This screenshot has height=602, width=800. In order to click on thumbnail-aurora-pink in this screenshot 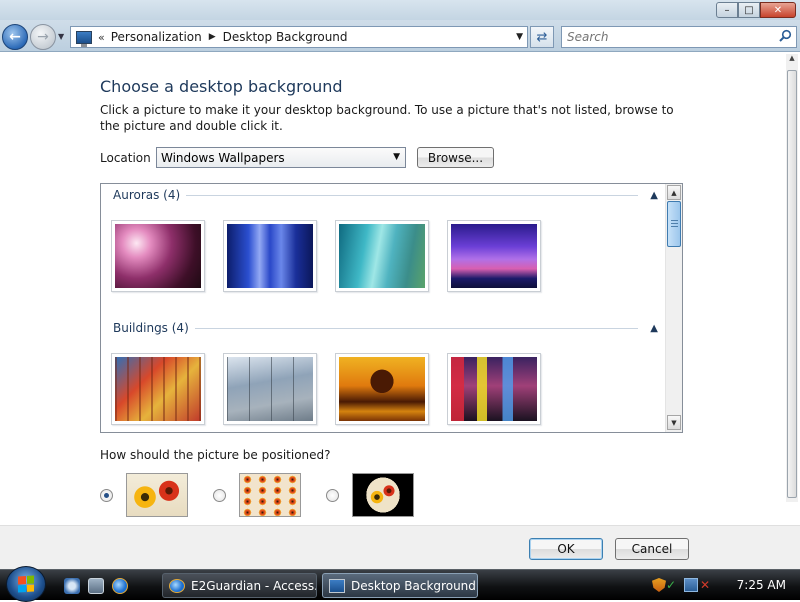, I will do `click(158, 256)`.